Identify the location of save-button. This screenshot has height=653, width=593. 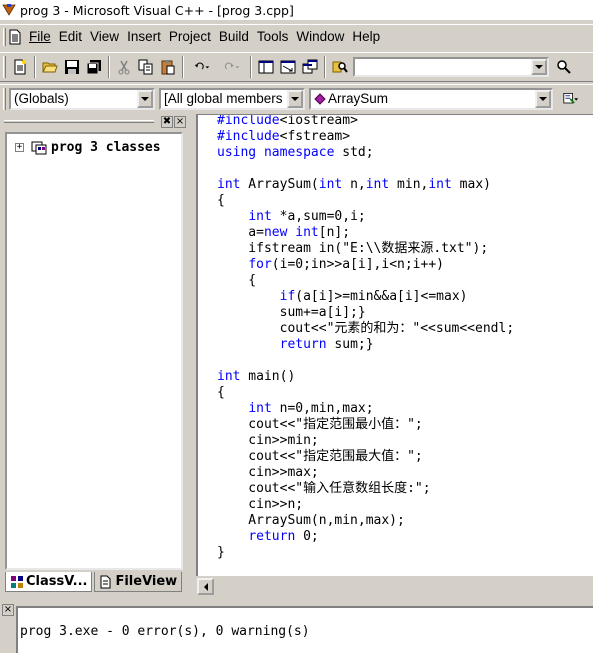
(72, 67).